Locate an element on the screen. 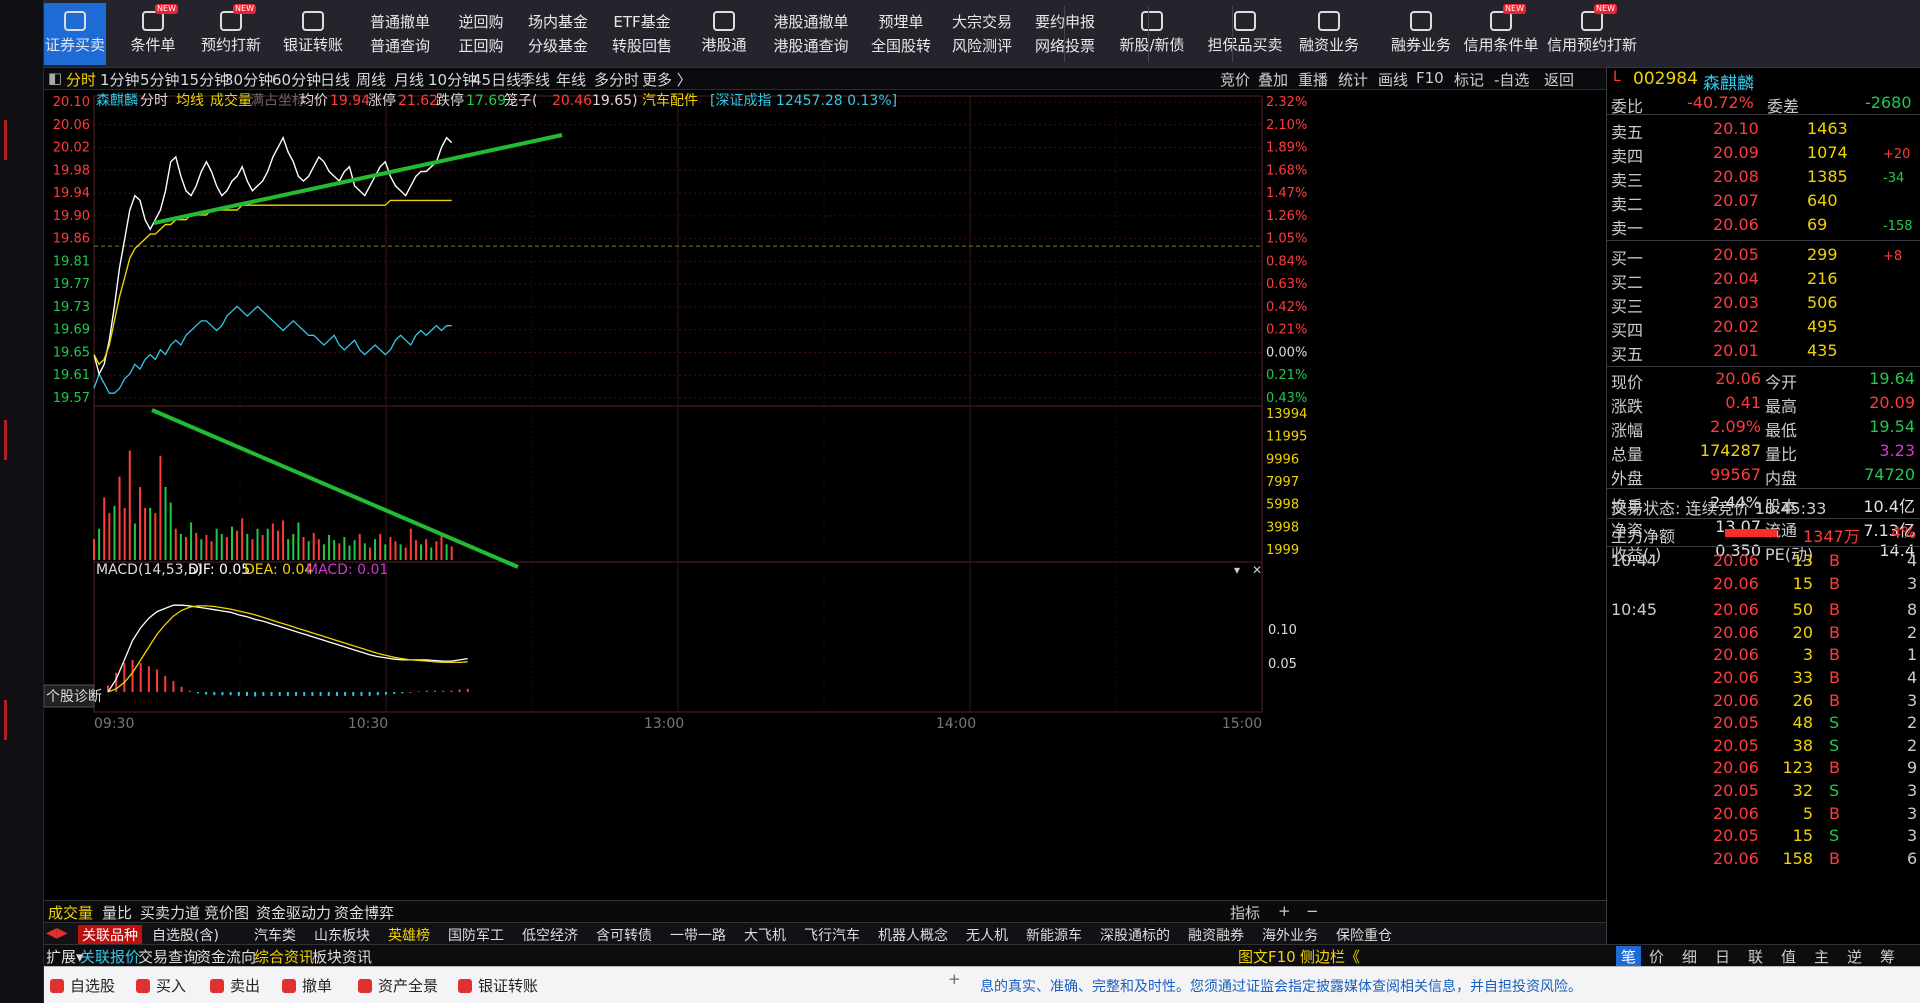 The height and width of the screenshot is (1003, 1920). period-tab-9: 10分钟 is located at coordinates (452, 79).